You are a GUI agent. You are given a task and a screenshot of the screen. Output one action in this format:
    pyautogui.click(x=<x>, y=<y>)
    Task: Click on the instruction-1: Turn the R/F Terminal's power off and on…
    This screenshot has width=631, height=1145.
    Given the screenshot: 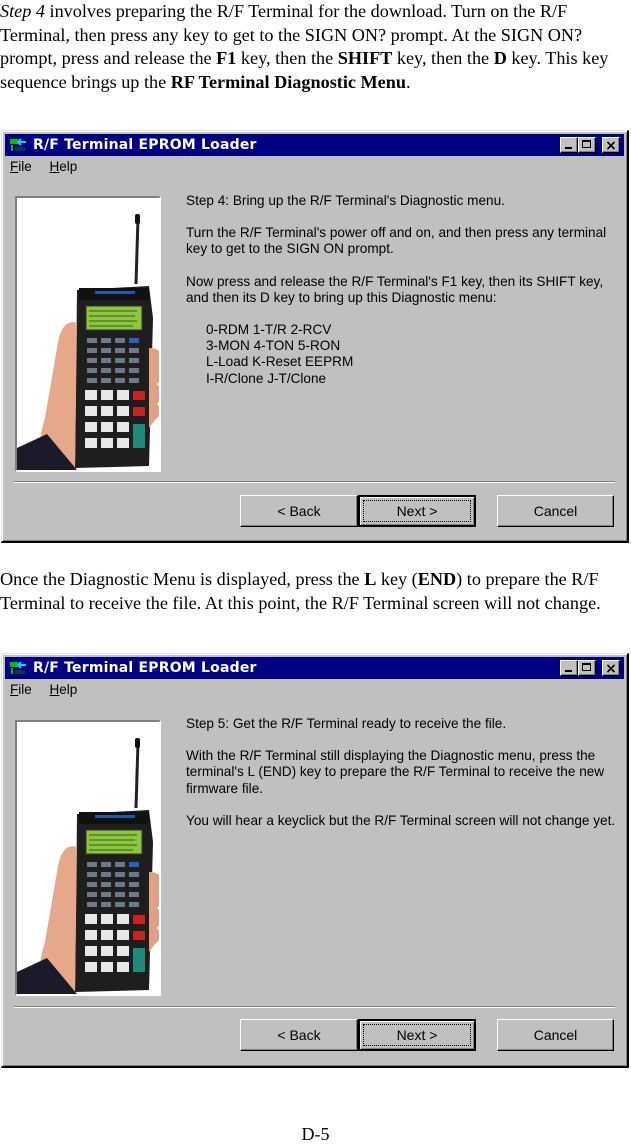 What is the action you would take?
    pyautogui.click(x=396, y=241)
    